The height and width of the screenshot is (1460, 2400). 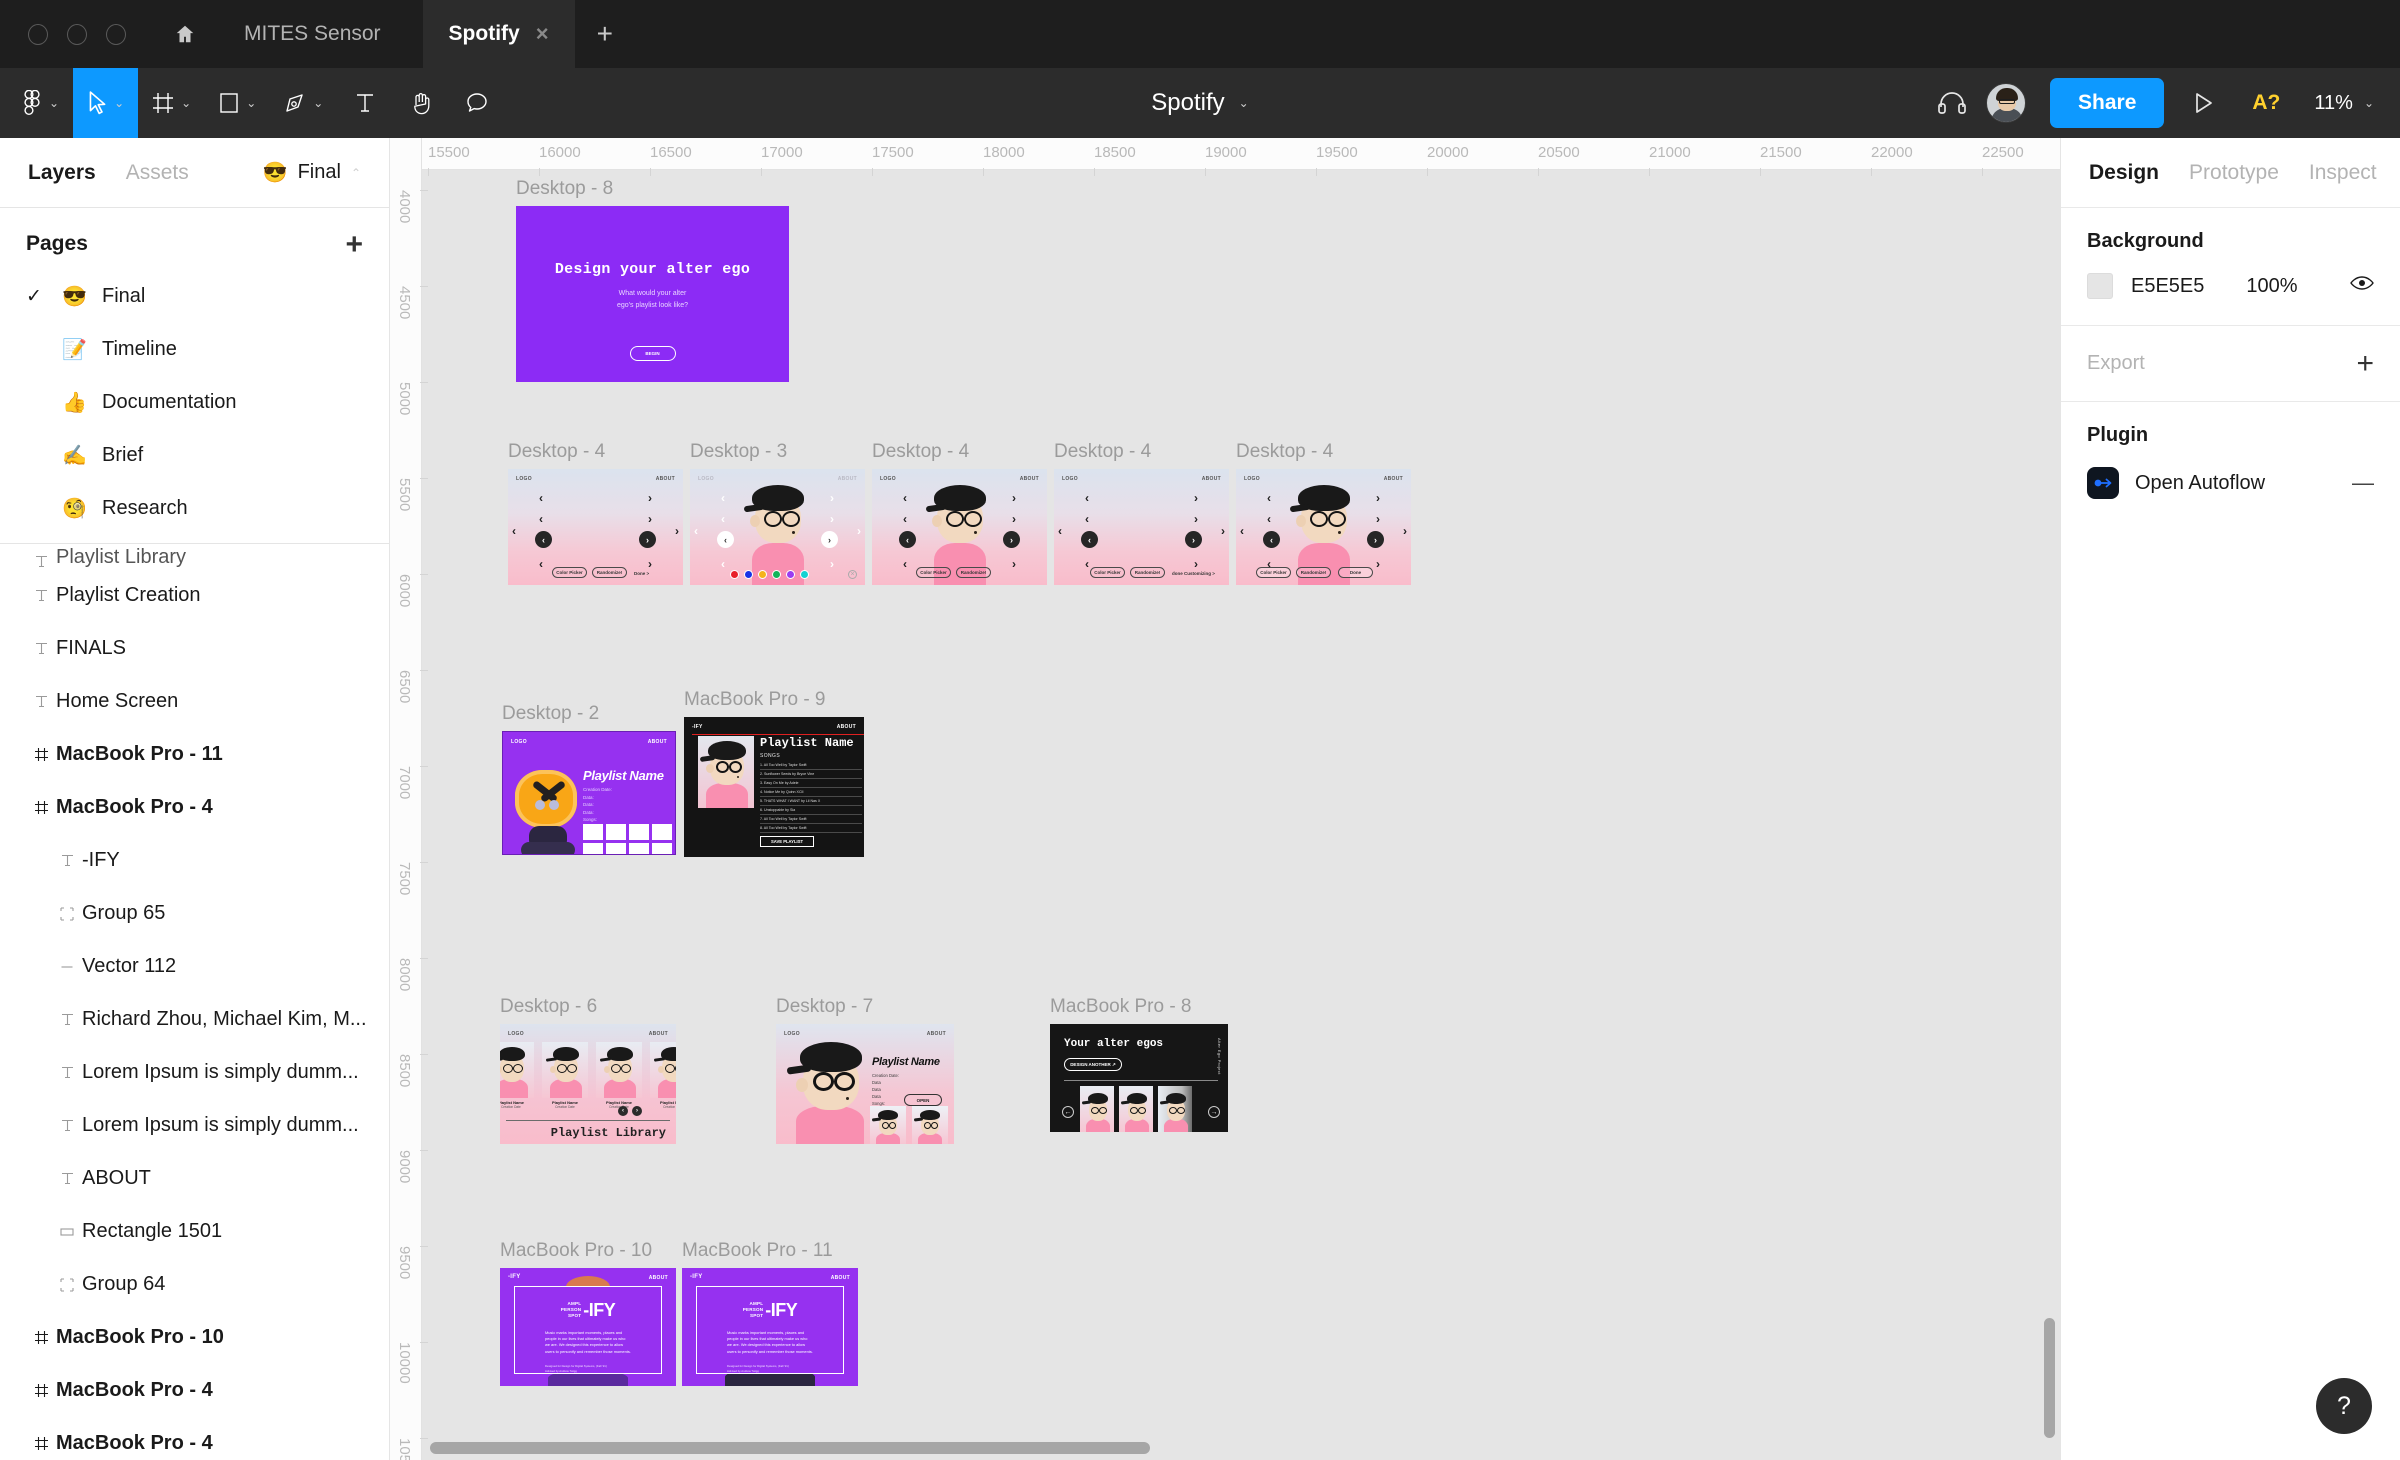 I want to click on current-page-selector: 😎 Final ⌃, so click(x=312, y=172).